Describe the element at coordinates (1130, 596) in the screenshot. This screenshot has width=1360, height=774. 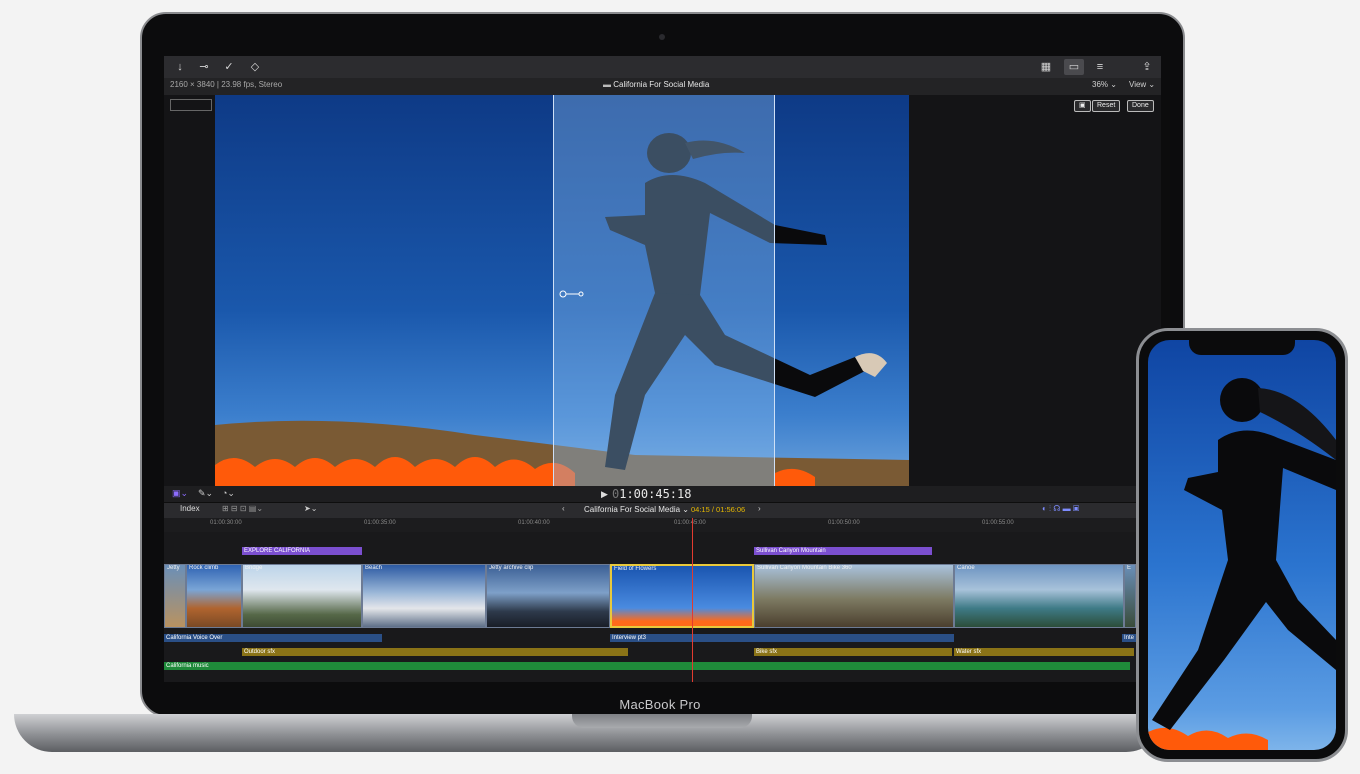
I see `video-clip: E` at that location.